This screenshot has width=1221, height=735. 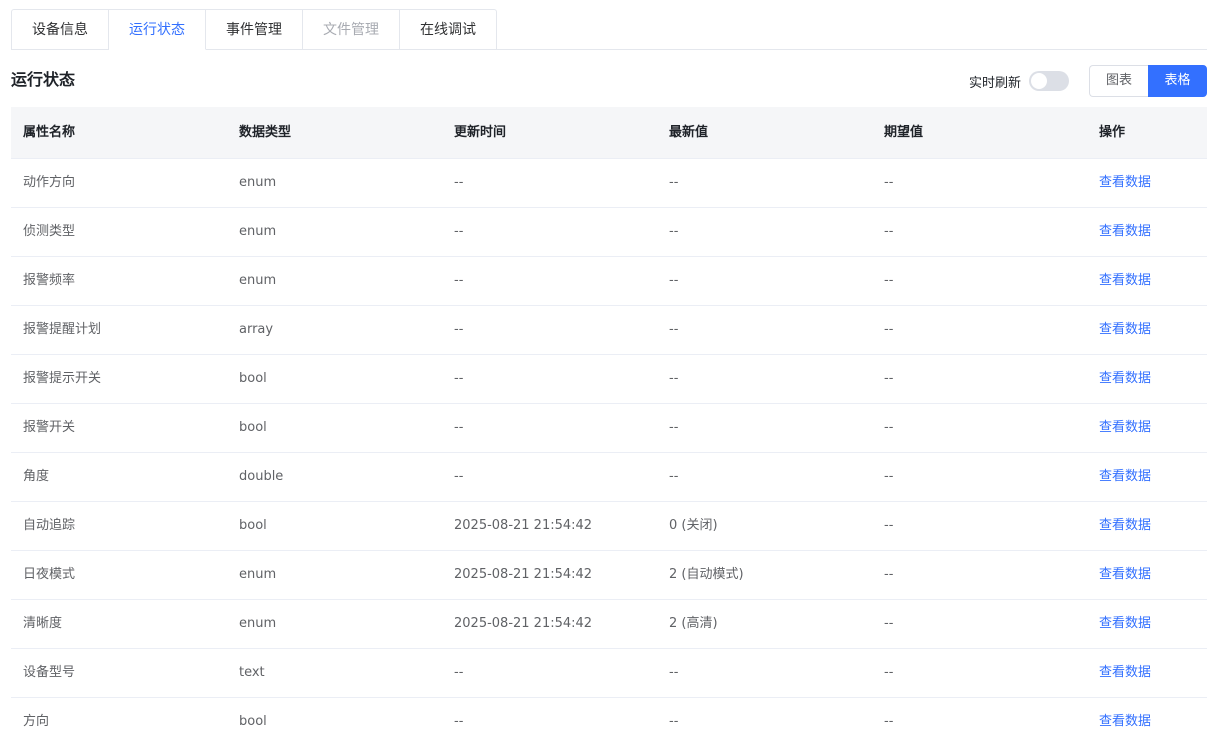 I want to click on table-row: 自动追踪 bool 2025-08-21 21:54:42 0 (关闭) -- 查看数据, so click(x=609, y=526).